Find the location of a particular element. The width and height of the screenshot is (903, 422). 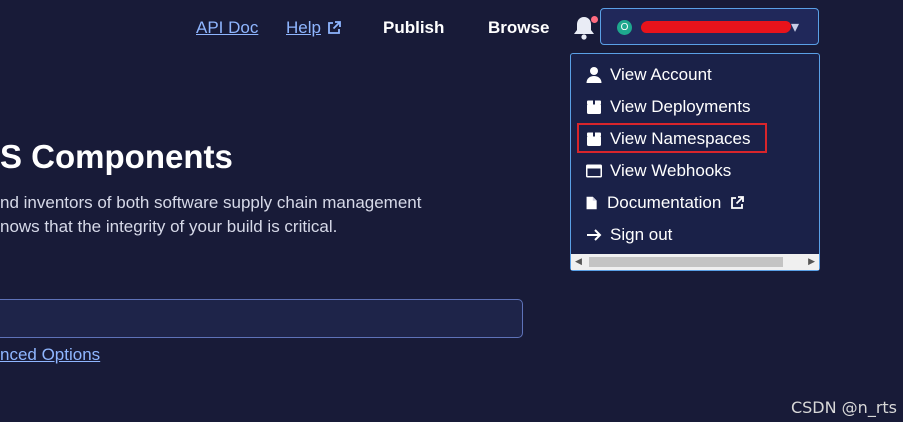

publish-link: Publish is located at coordinates (413, 28).